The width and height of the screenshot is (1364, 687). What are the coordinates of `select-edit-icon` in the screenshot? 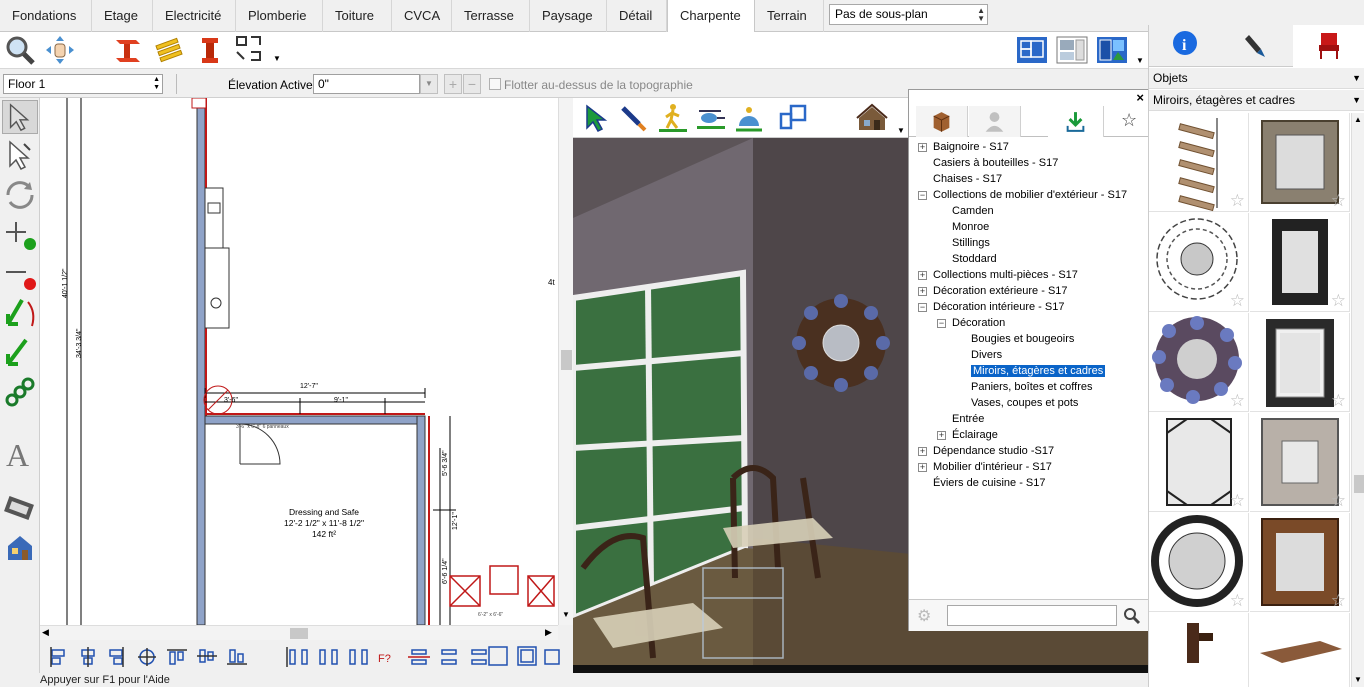 It's located at (20, 155).